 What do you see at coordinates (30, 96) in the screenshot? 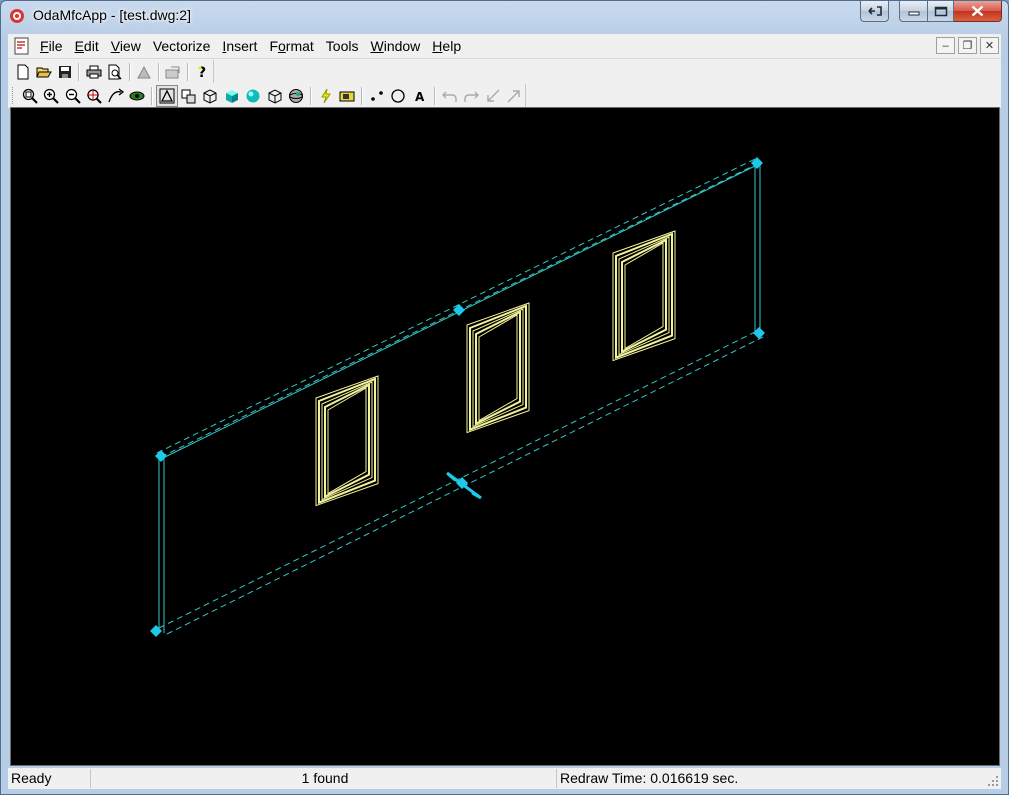
I see `zoom-window-button` at bounding box center [30, 96].